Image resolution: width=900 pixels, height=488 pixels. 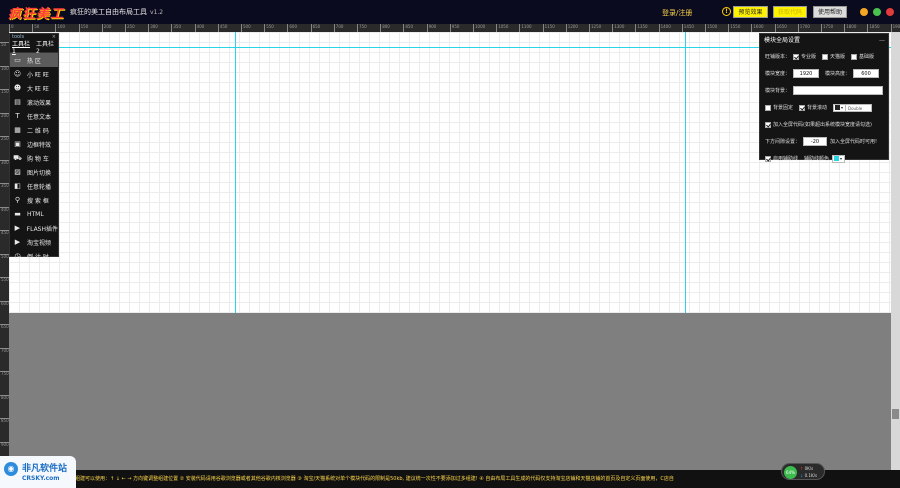 What do you see at coordinates (859, 107) in the screenshot?
I see `bg-color-text: Double` at bounding box center [859, 107].